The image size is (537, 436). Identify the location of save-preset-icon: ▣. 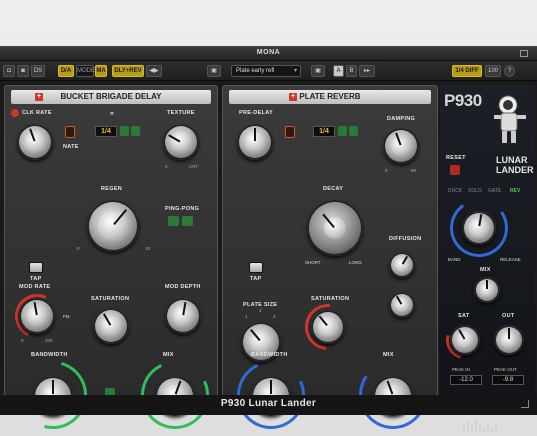
(214, 71).